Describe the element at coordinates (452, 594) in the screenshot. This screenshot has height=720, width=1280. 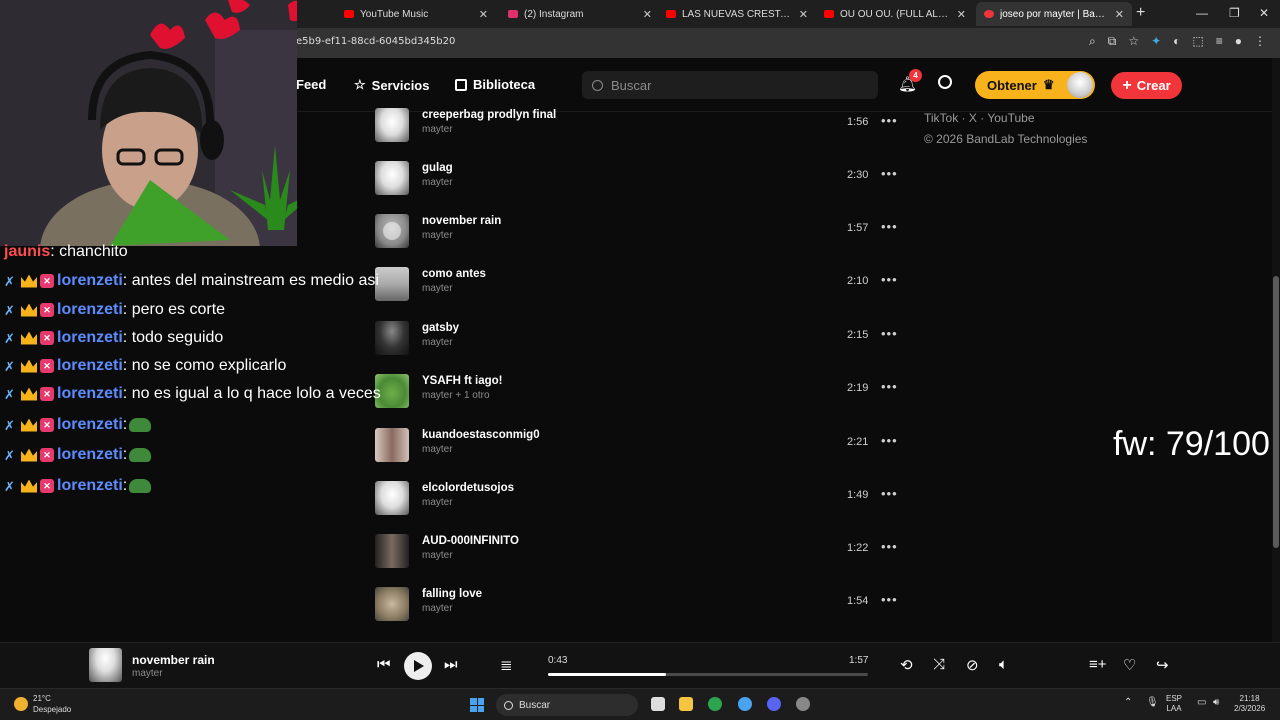
I see `track-title: falling love` at that location.